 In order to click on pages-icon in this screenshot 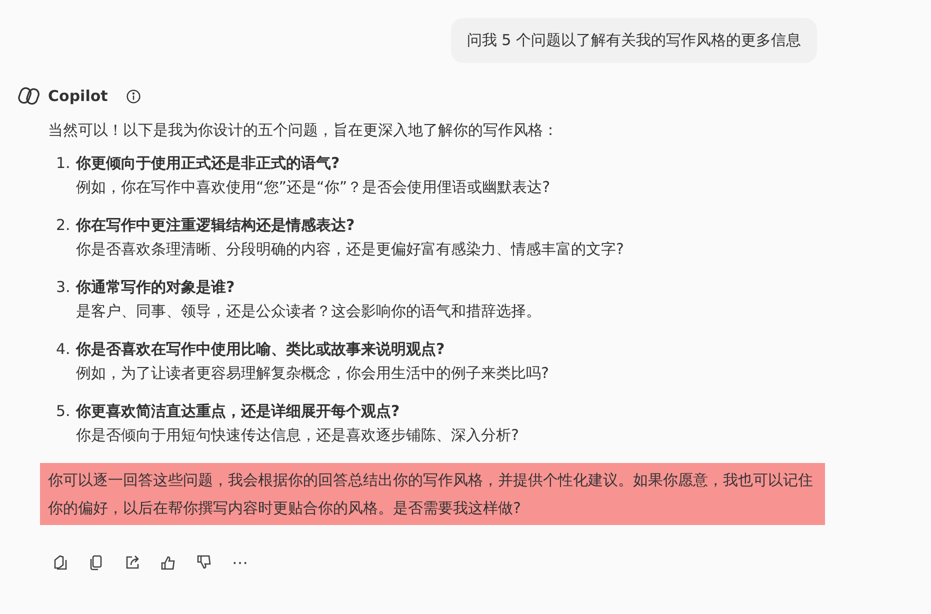, I will do `click(60, 562)`.